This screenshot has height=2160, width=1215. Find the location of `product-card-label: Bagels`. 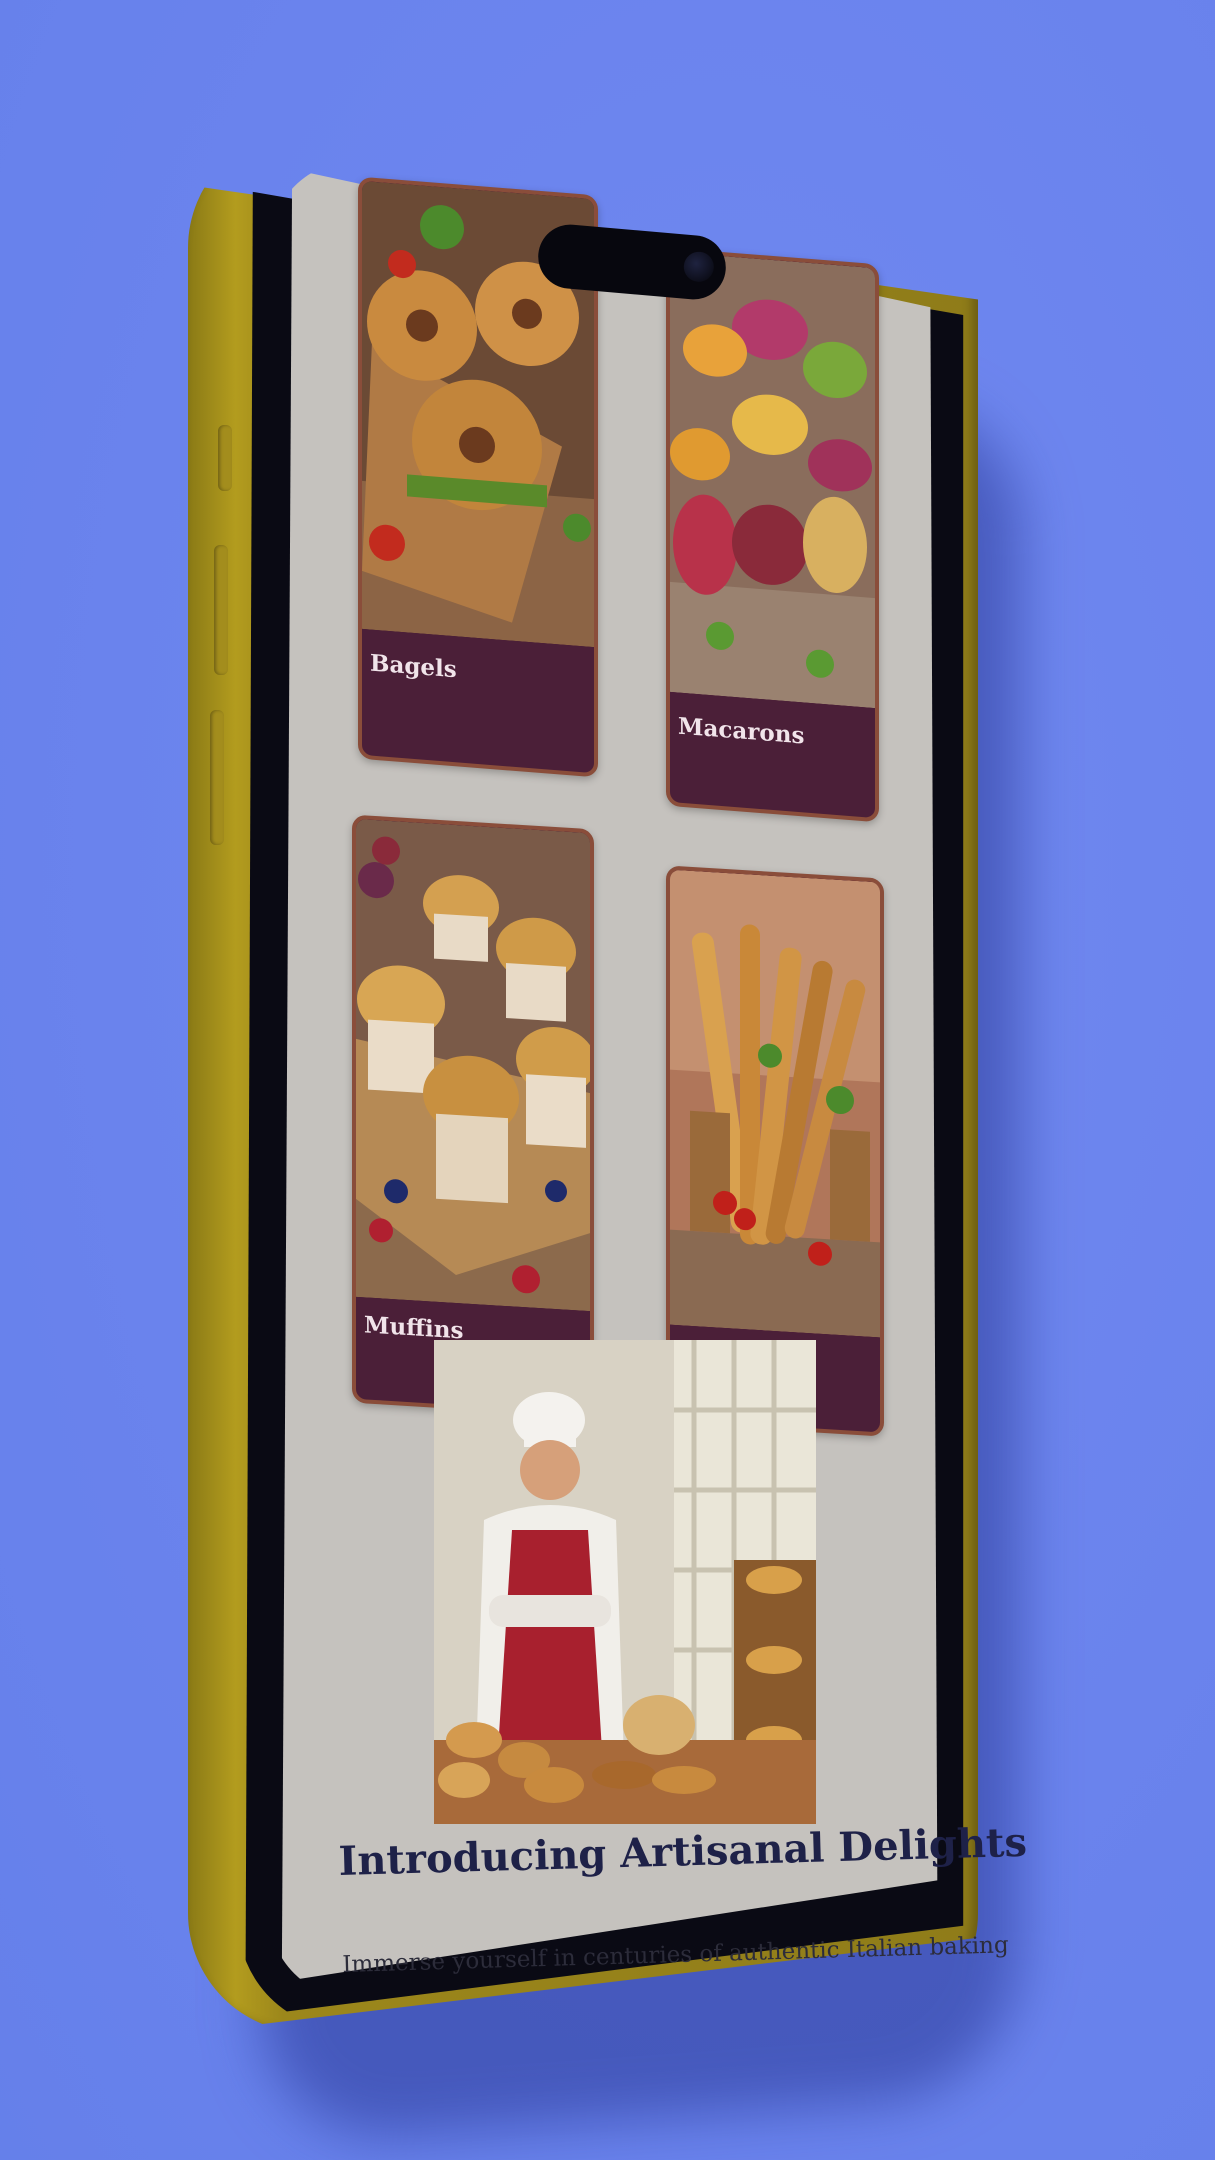

product-card-label: Bagels is located at coordinates (413, 666).